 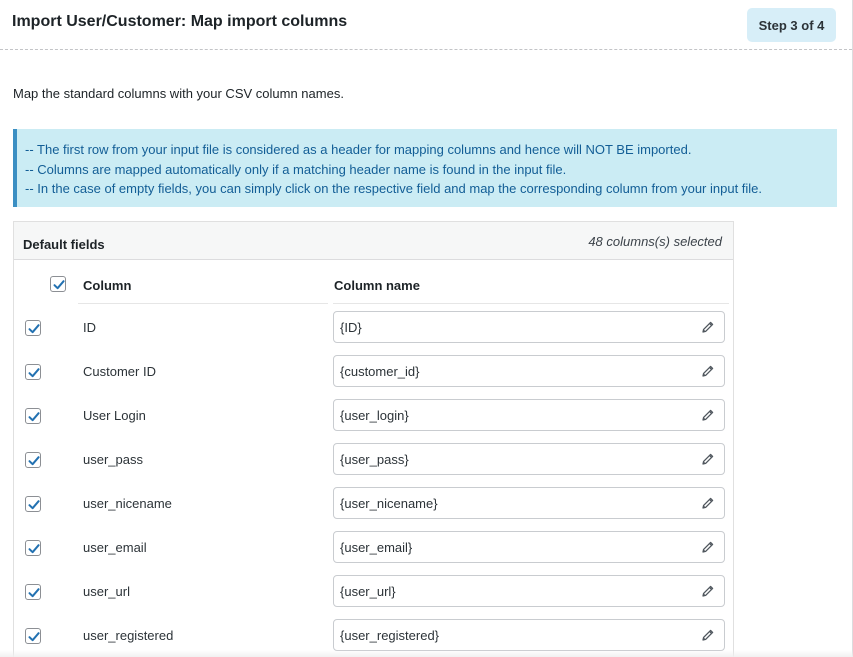 What do you see at coordinates (113, 459) in the screenshot?
I see `column-label: user_pass` at bounding box center [113, 459].